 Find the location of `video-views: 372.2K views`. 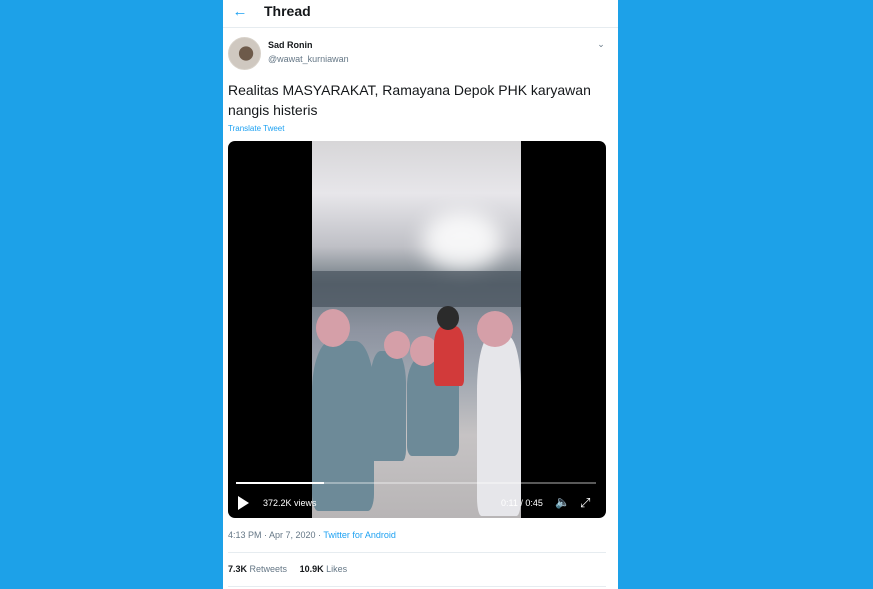

video-views: 372.2K views is located at coordinates (290, 503).